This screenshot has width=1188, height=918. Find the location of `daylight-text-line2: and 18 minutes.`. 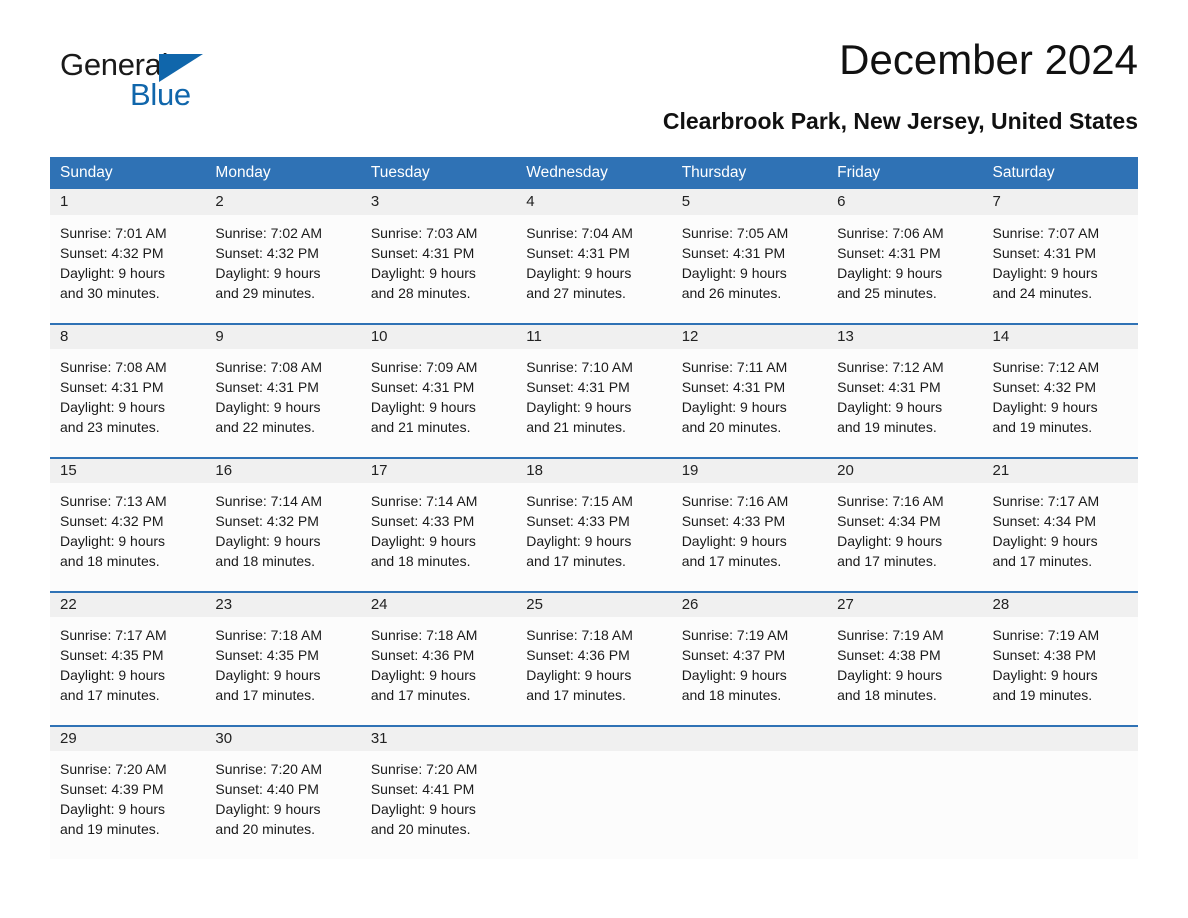

daylight-text-line2: and 18 minutes. is located at coordinates (110, 561).